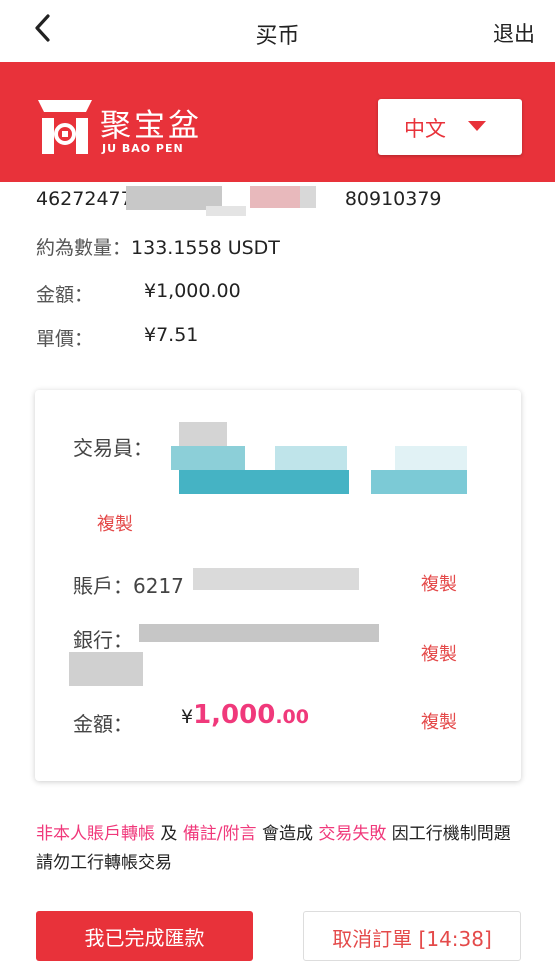  I want to click on order-id-suffix: 80910379, so click(393, 199).